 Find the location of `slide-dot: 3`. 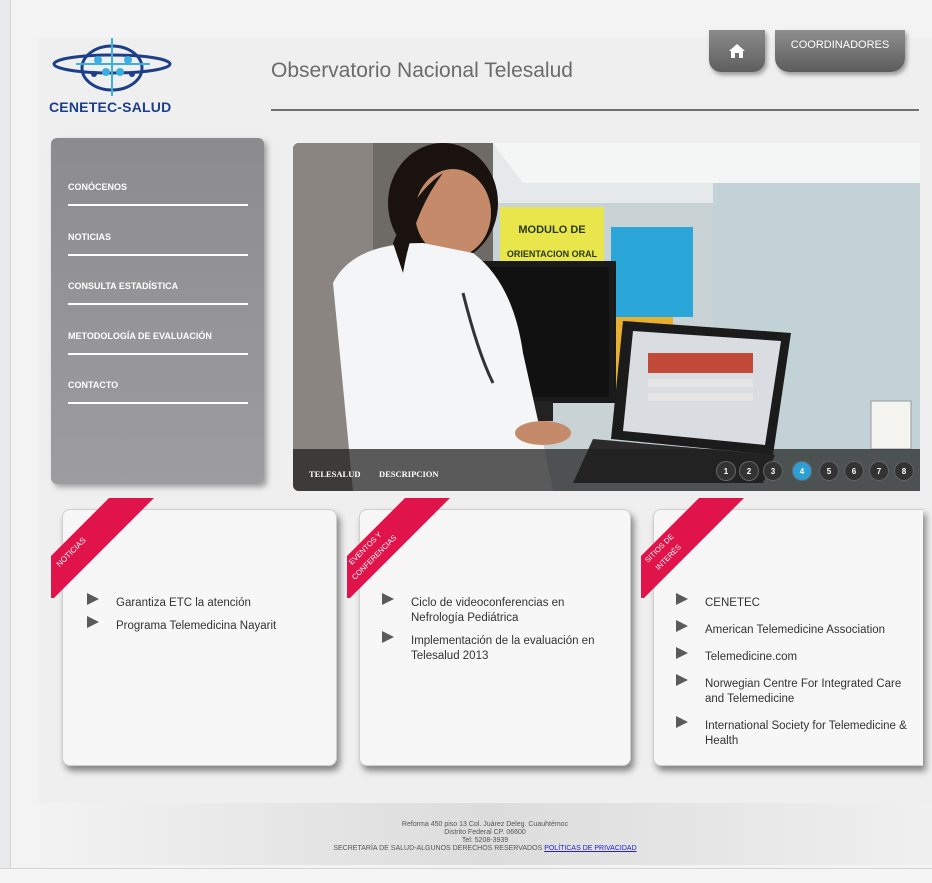

slide-dot: 3 is located at coordinates (773, 471).